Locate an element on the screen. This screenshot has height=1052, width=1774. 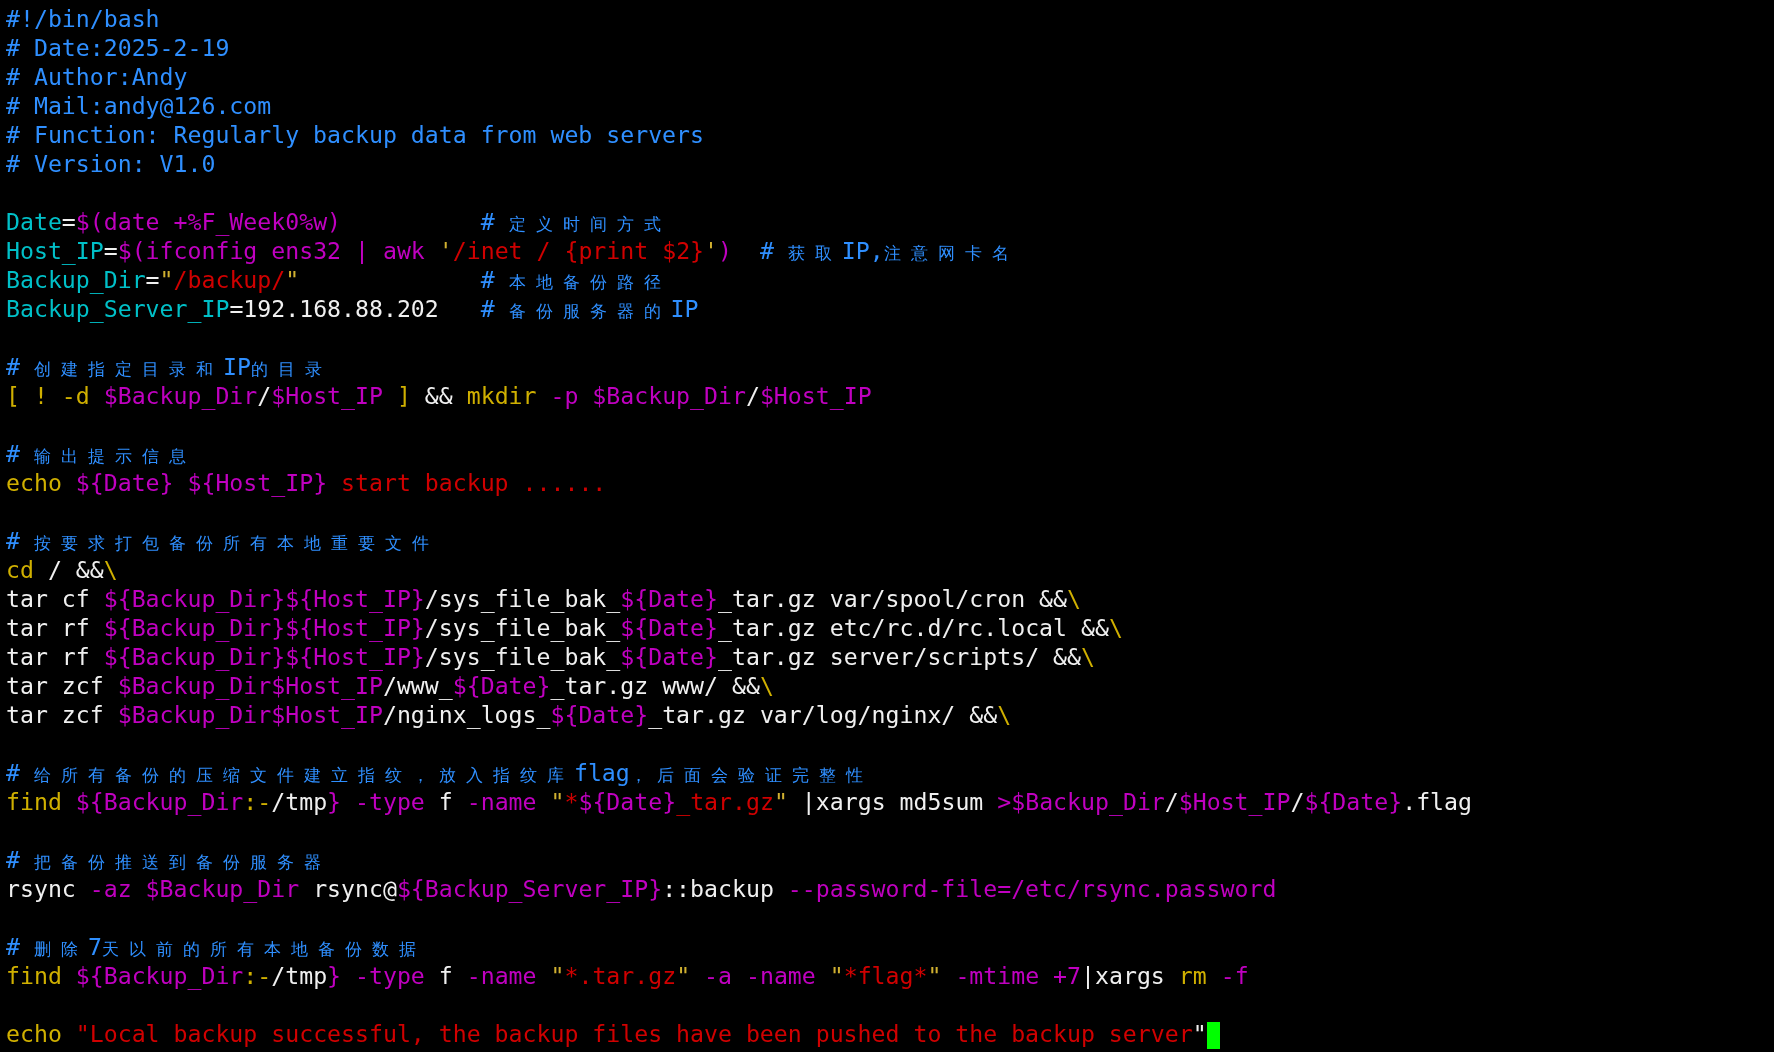
code-line: find ${Backup_Dir:-/tmp} -type f -name "*.tar.gz" -a -name "*flag*" -mtime +7|xargs rm -f is located at coordinates (627, 975).